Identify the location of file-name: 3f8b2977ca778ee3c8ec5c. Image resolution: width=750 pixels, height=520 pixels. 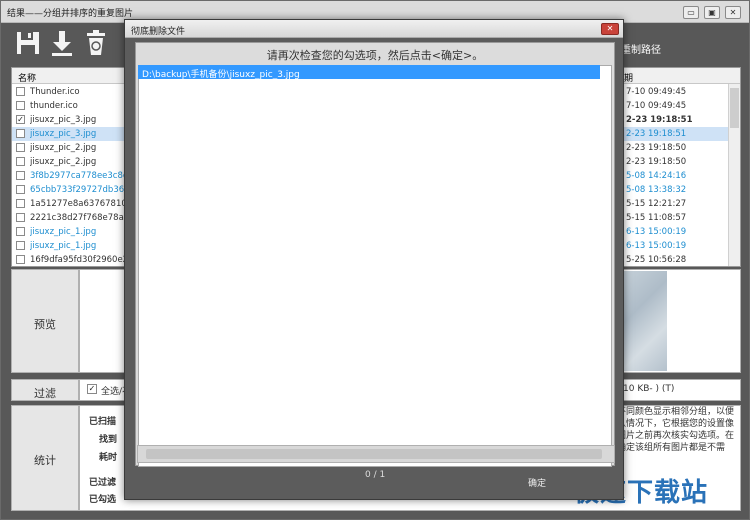
(80, 176).